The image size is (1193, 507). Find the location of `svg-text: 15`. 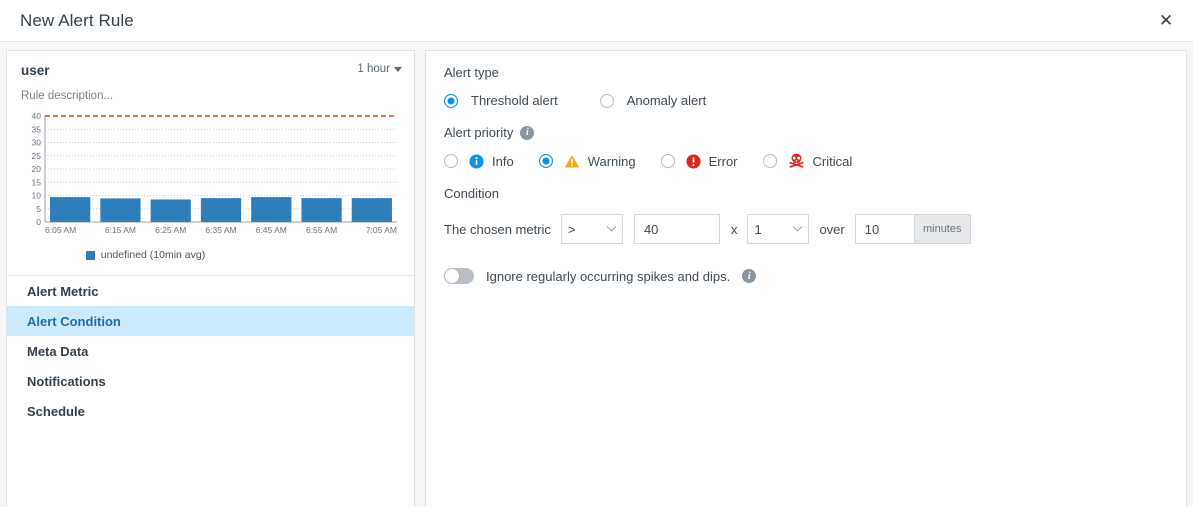

svg-text: 15 is located at coordinates (37, 182).